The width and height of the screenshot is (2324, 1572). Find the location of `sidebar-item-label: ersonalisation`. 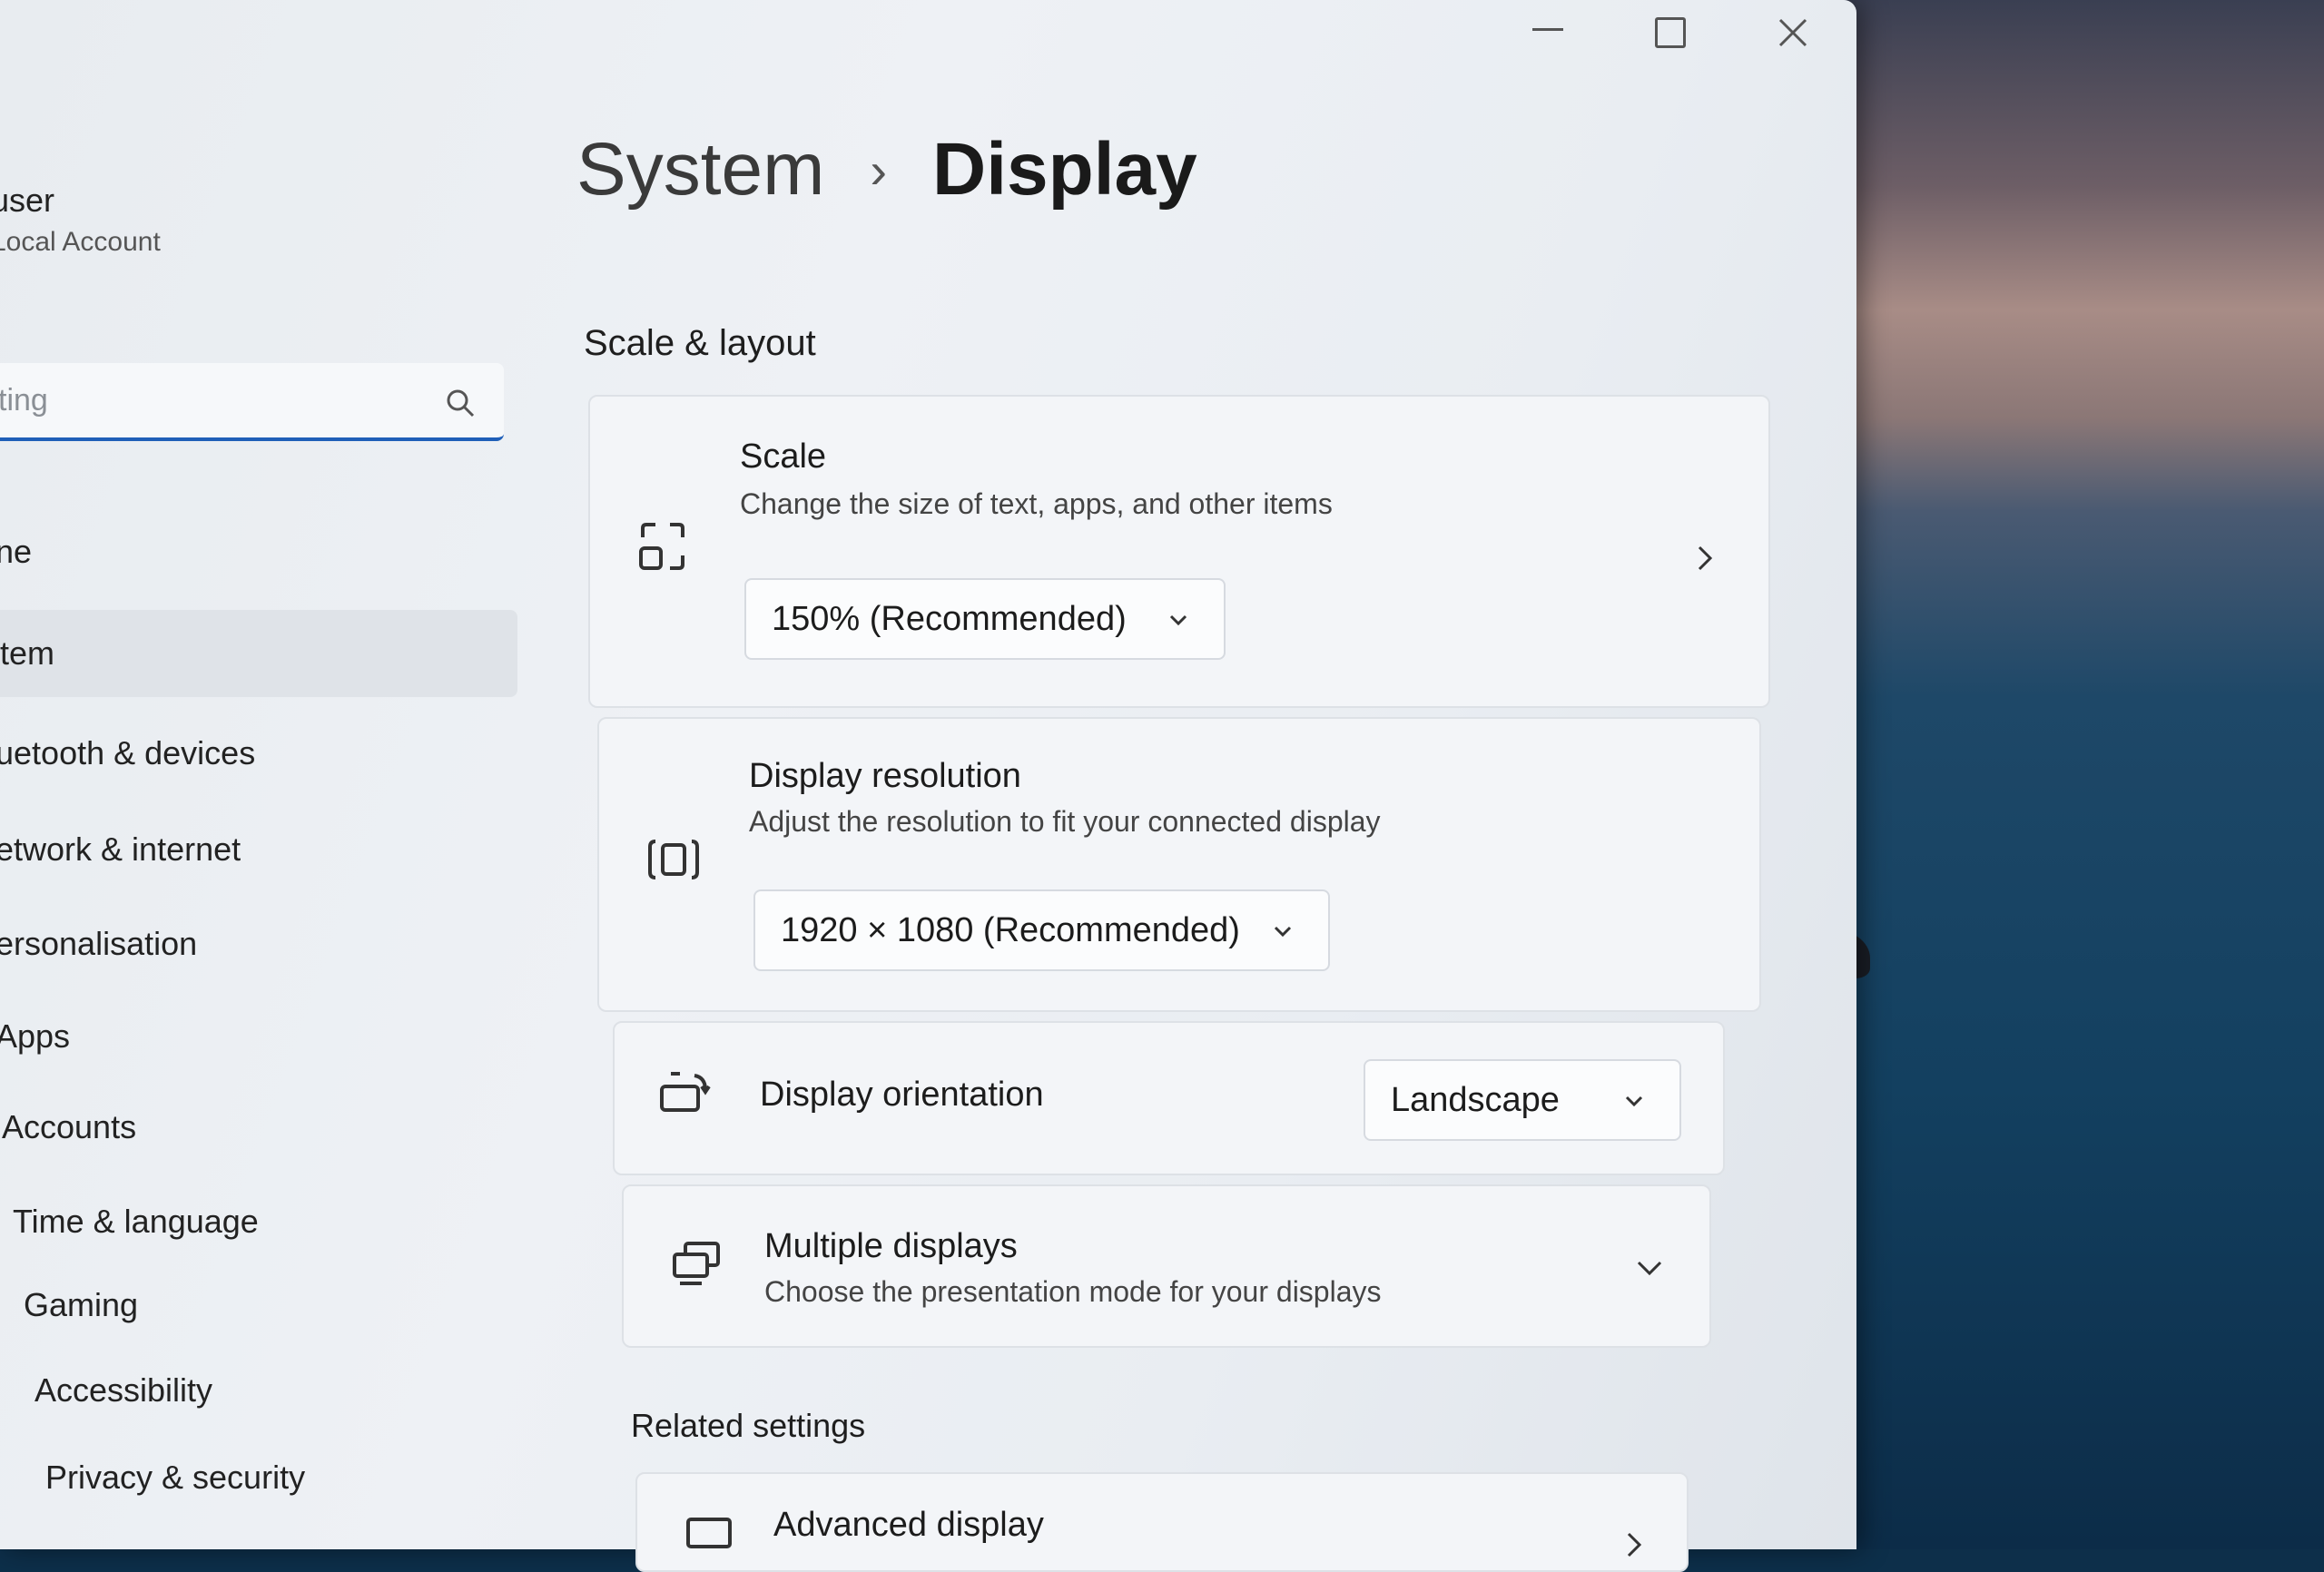

sidebar-item-label: ersonalisation is located at coordinates (99, 943).